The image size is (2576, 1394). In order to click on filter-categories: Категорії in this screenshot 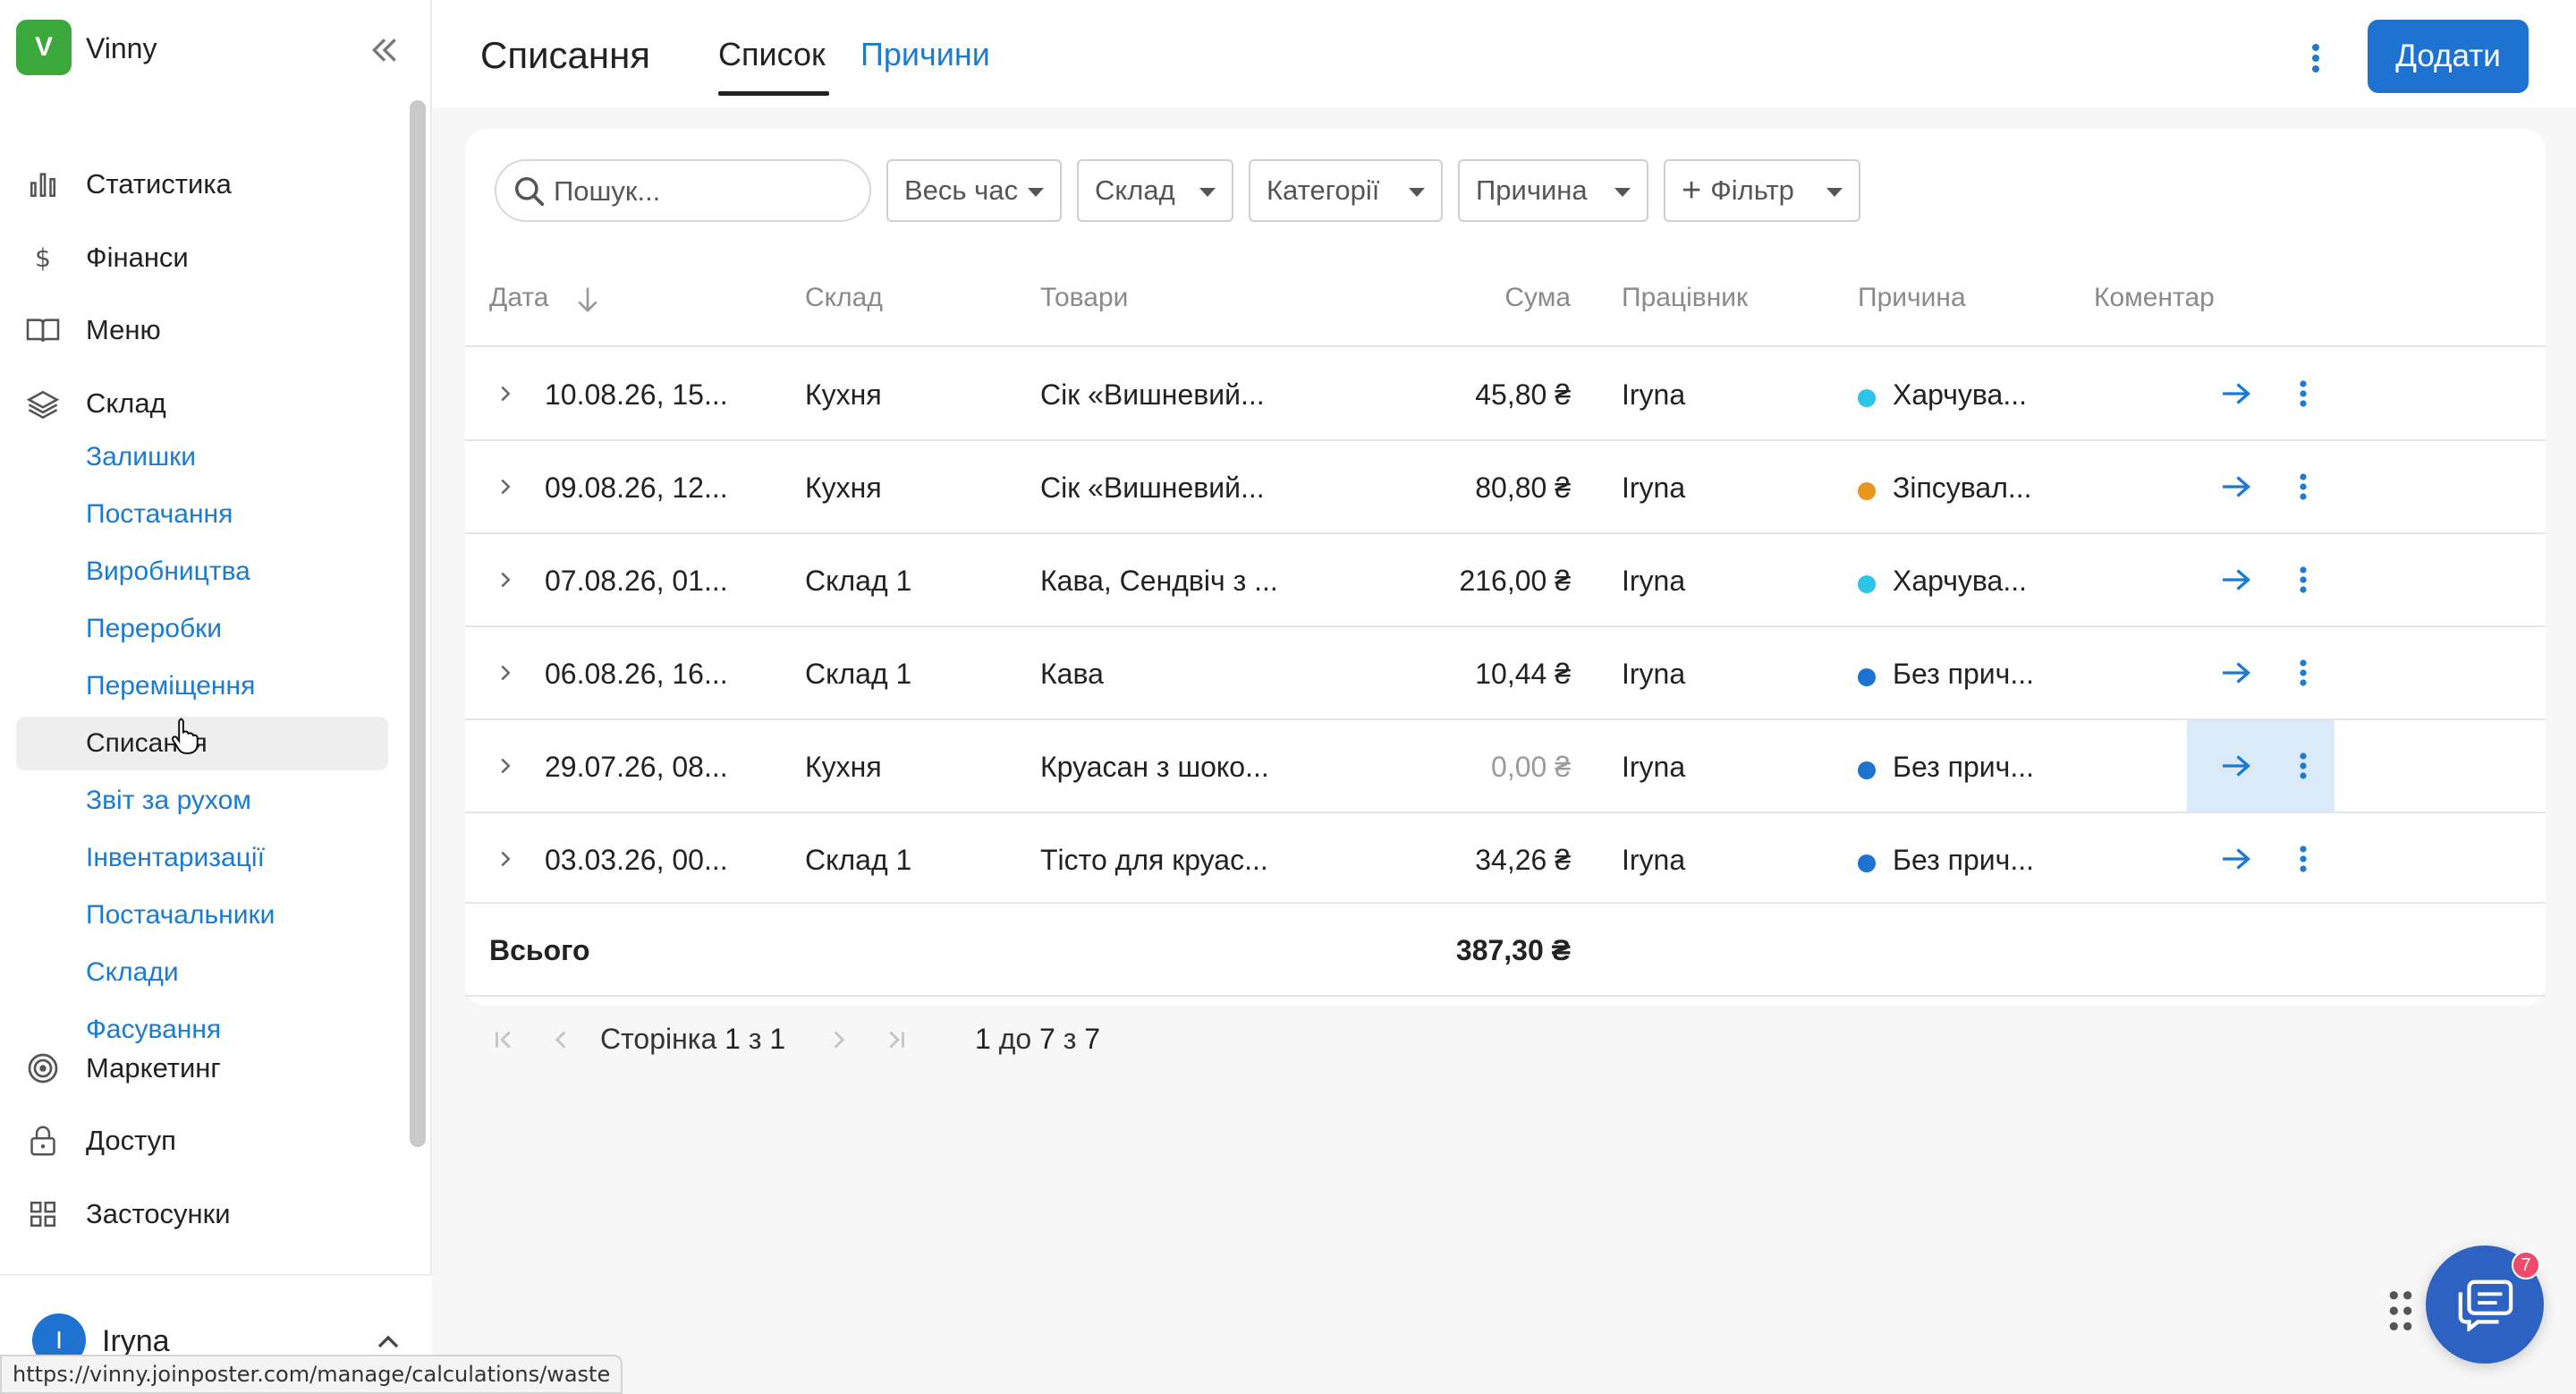, I will do `click(1346, 190)`.